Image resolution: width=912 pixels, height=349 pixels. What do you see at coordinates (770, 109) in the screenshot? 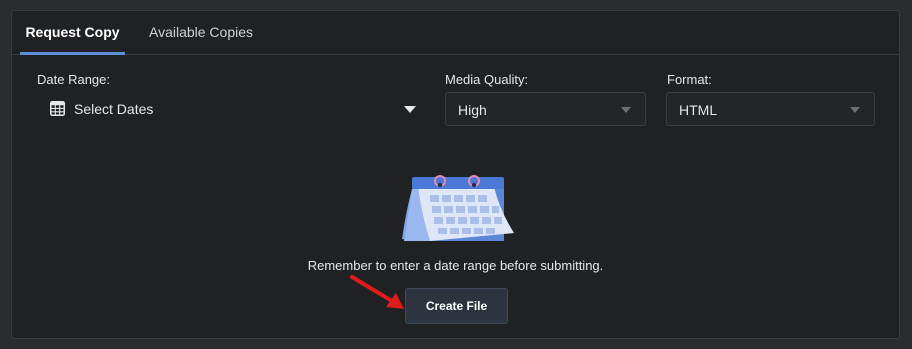
I see `format-select: HTML` at bounding box center [770, 109].